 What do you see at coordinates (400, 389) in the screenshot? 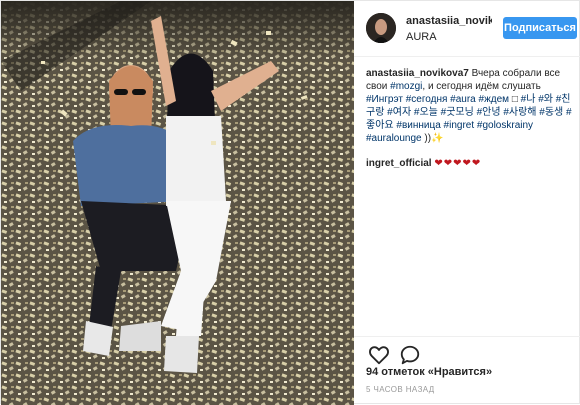
I see `post-timestamp: 5 ЧАСОВ НАЗАД` at bounding box center [400, 389].